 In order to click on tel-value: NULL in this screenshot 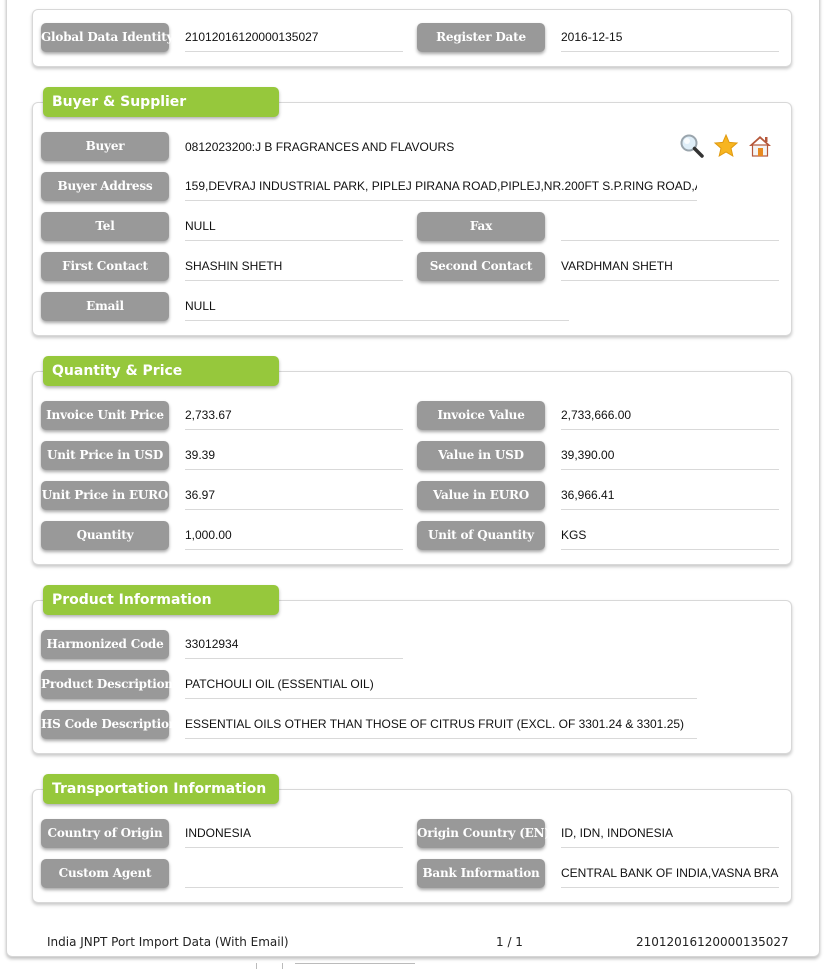, I will do `click(294, 229)`.